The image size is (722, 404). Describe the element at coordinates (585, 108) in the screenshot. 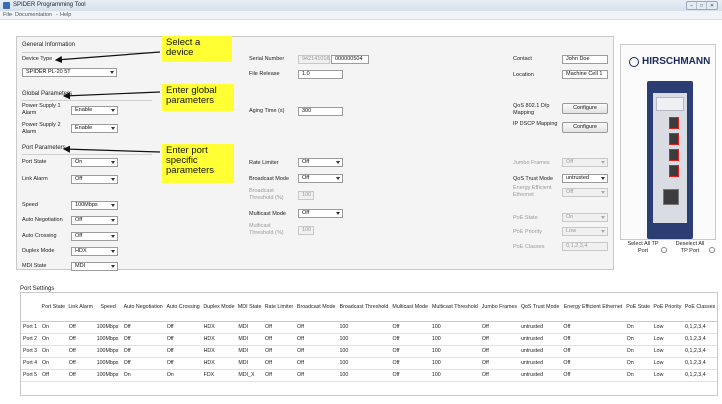

I see `configure-qos-button: Configure` at that location.